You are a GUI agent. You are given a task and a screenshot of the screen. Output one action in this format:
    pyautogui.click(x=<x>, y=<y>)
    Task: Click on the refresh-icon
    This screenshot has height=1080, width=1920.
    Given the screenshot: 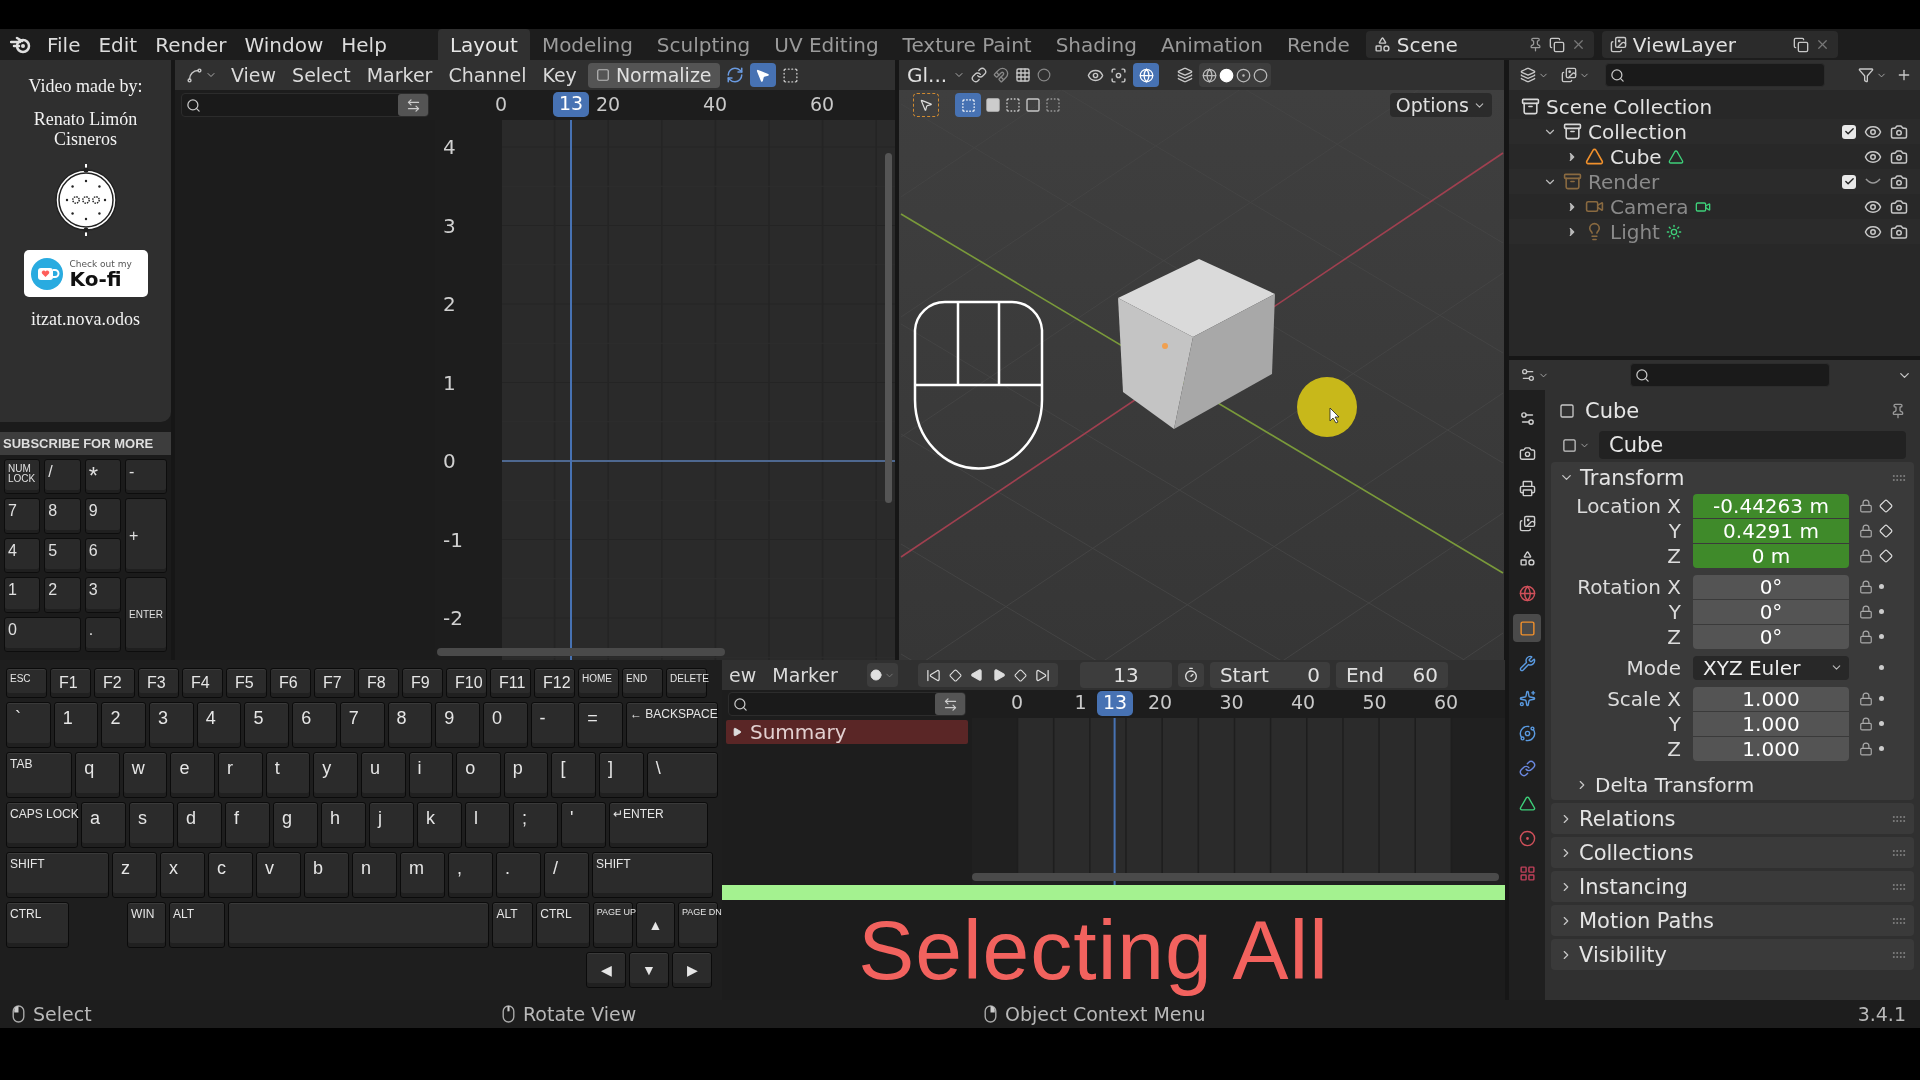 What is the action you would take?
    pyautogui.click(x=734, y=75)
    